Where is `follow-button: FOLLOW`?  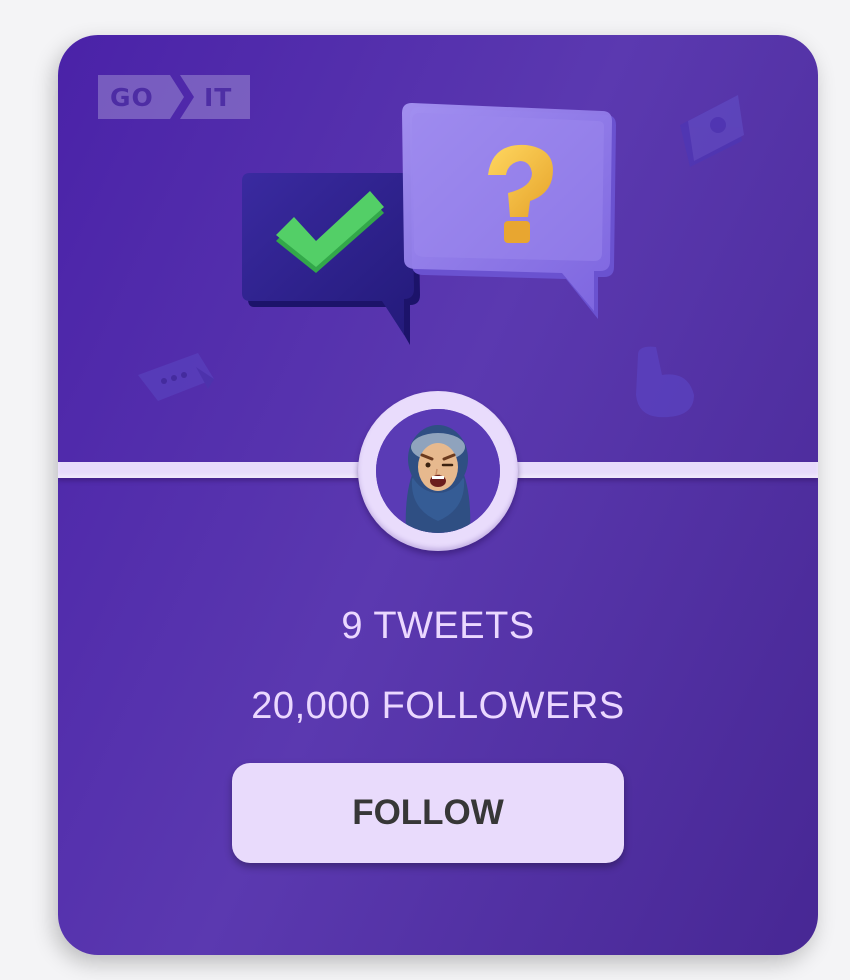 follow-button: FOLLOW is located at coordinates (428, 813).